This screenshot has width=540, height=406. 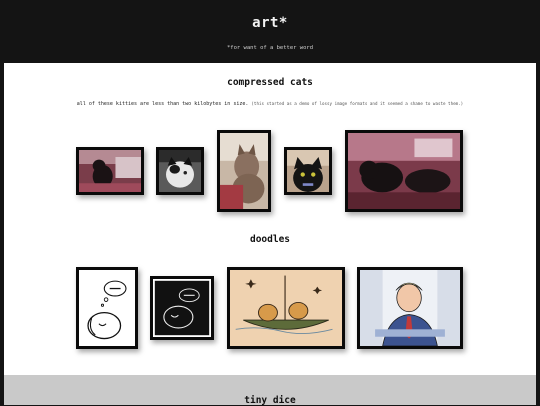 I want to click on doodle-portrait, so click(x=410, y=308).